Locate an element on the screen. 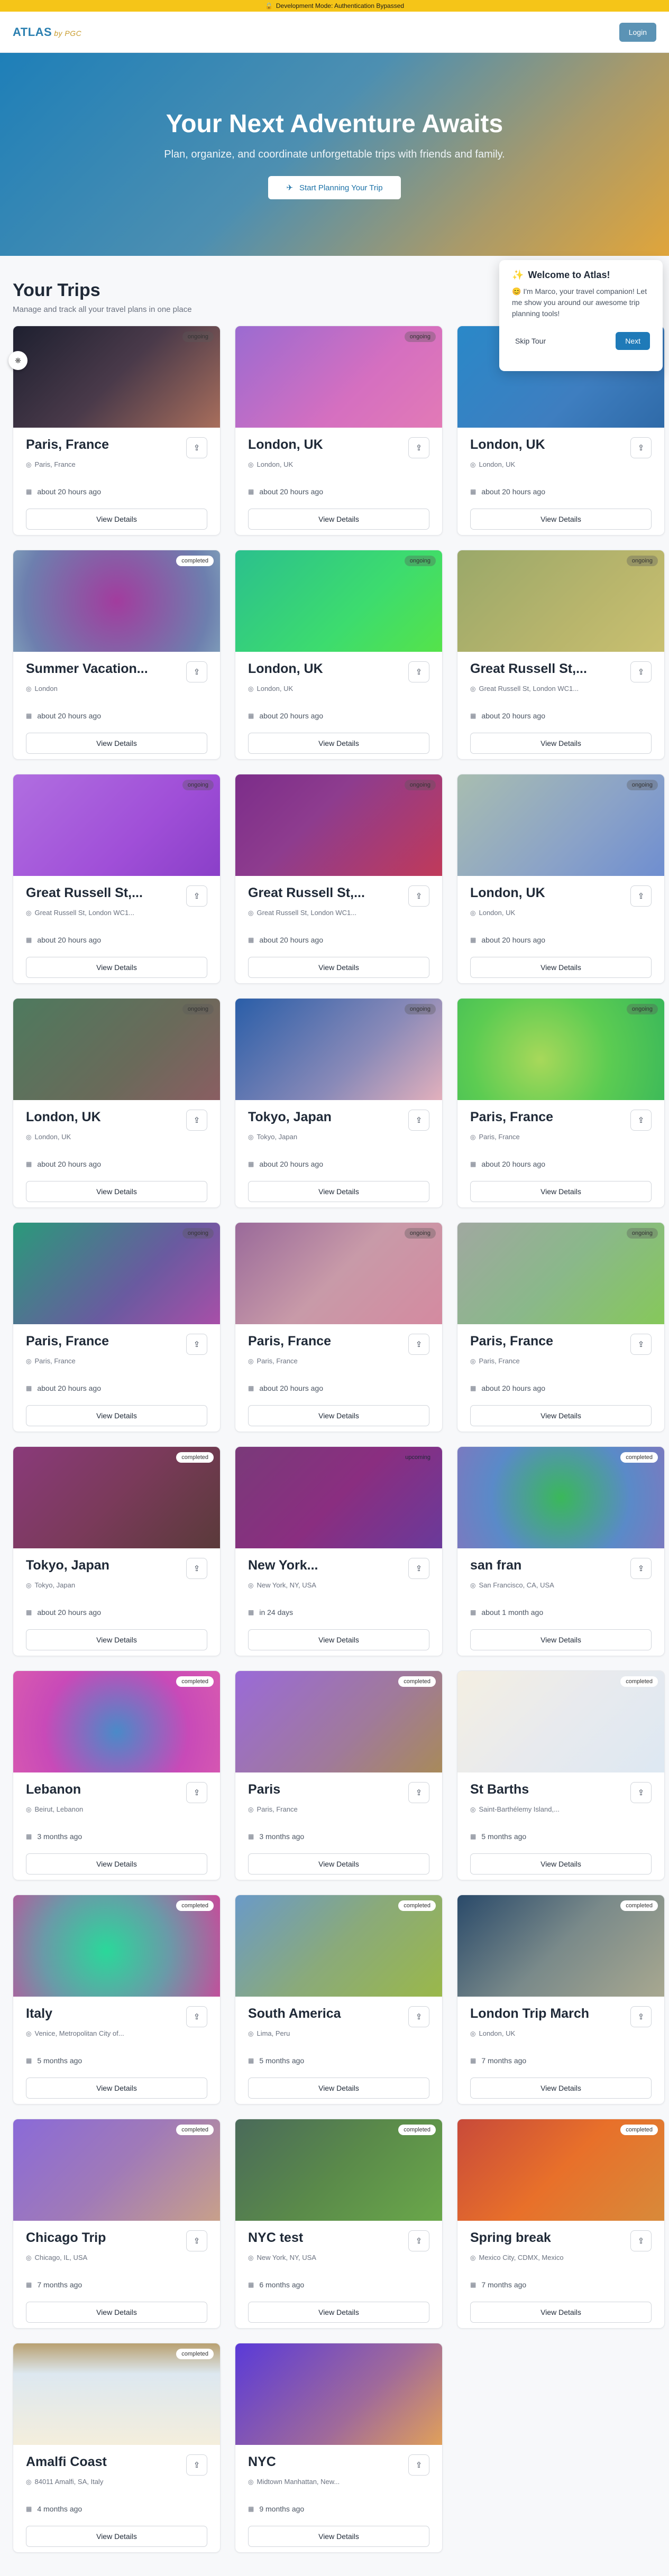  share-icon: ⇪ is located at coordinates (641, 1568).